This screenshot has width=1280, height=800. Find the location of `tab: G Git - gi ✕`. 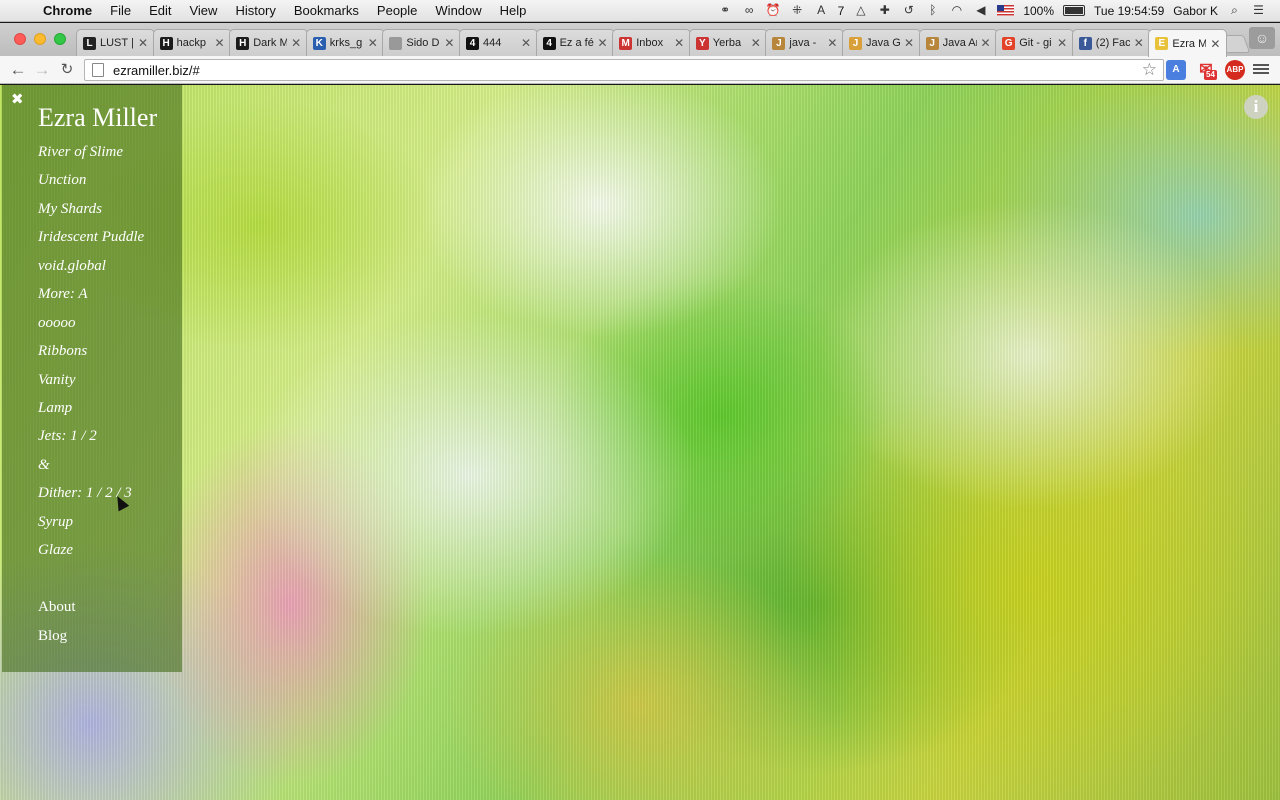

tab: G Git - gi ✕ is located at coordinates (1035, 42).